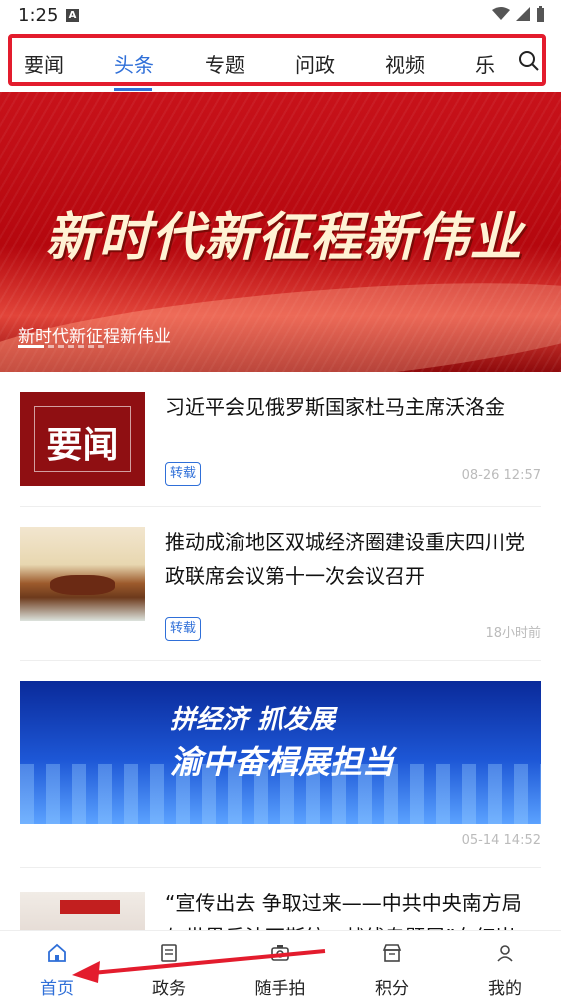 This screenshot has width=561, height=999. What do you see at coordinates (57, 965) in the screenshot?
I see `tab-home: 首页` at bounding box center [57, 965].